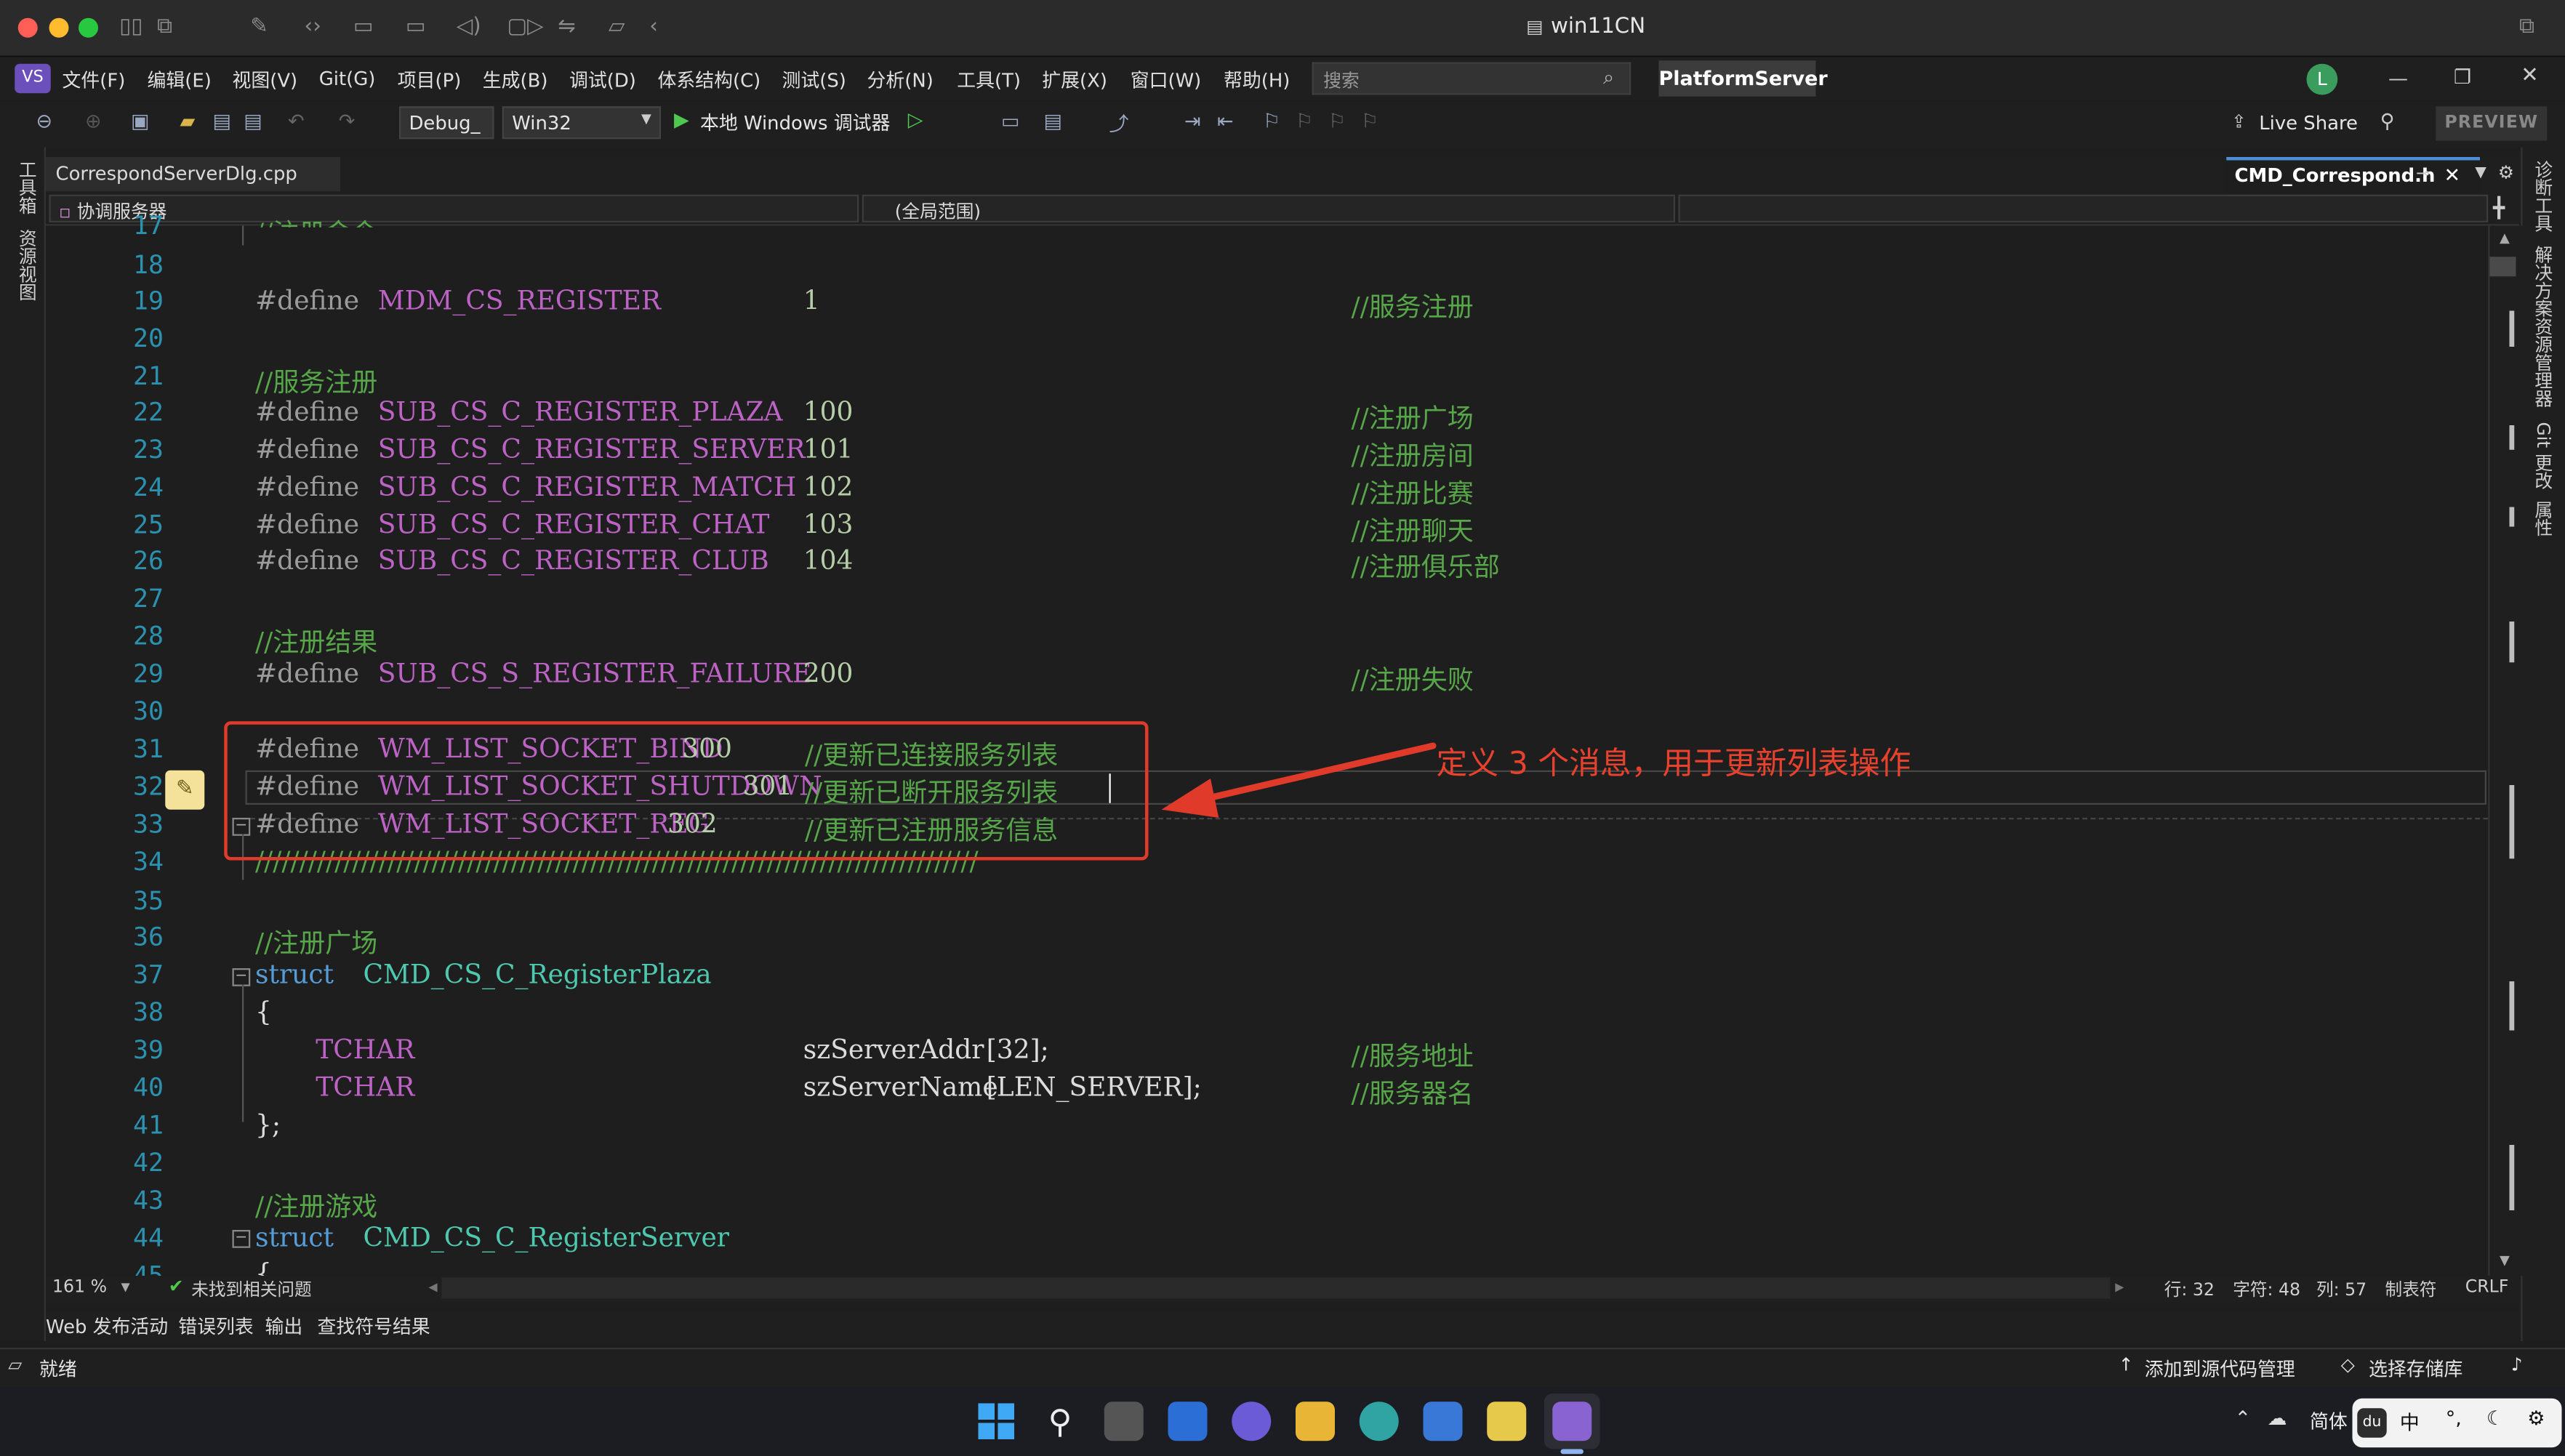  I want to click on menu-build: 生成(B), so click(515, 80).